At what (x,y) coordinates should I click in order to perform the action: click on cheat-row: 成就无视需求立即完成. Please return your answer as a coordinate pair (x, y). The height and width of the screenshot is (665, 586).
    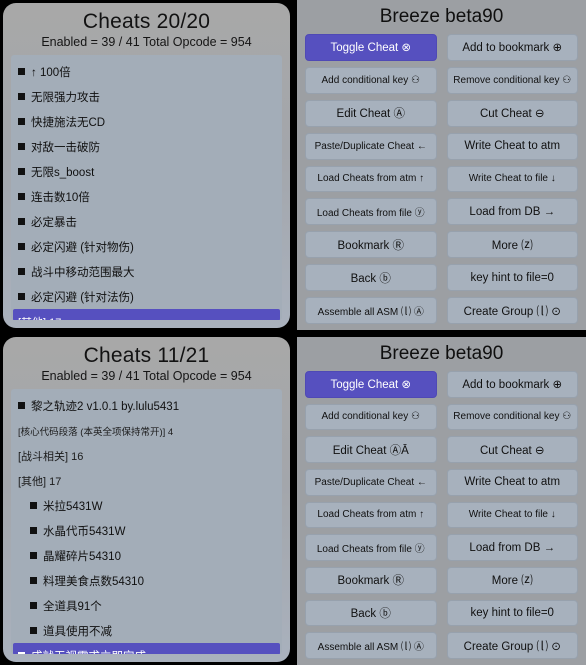
    Looking at the image, I should click on (146, 648).